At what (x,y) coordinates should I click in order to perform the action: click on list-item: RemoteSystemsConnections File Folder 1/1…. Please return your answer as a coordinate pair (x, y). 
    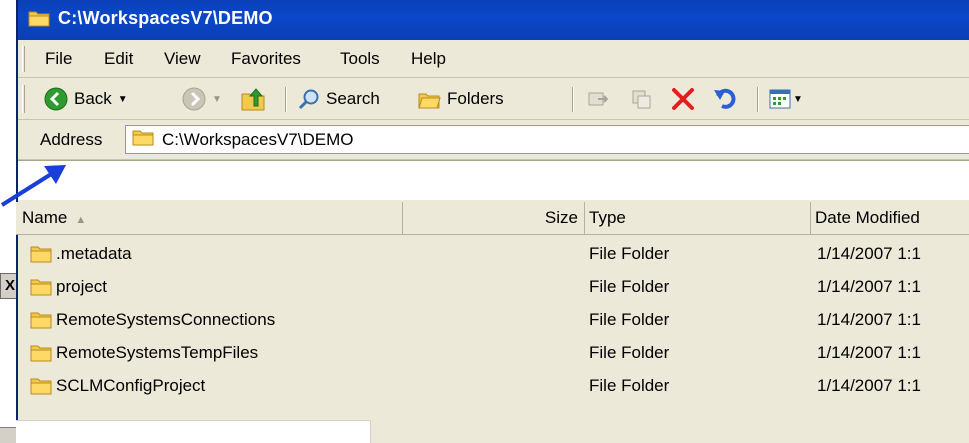
    Looking at the image, I should click on (492, 320).